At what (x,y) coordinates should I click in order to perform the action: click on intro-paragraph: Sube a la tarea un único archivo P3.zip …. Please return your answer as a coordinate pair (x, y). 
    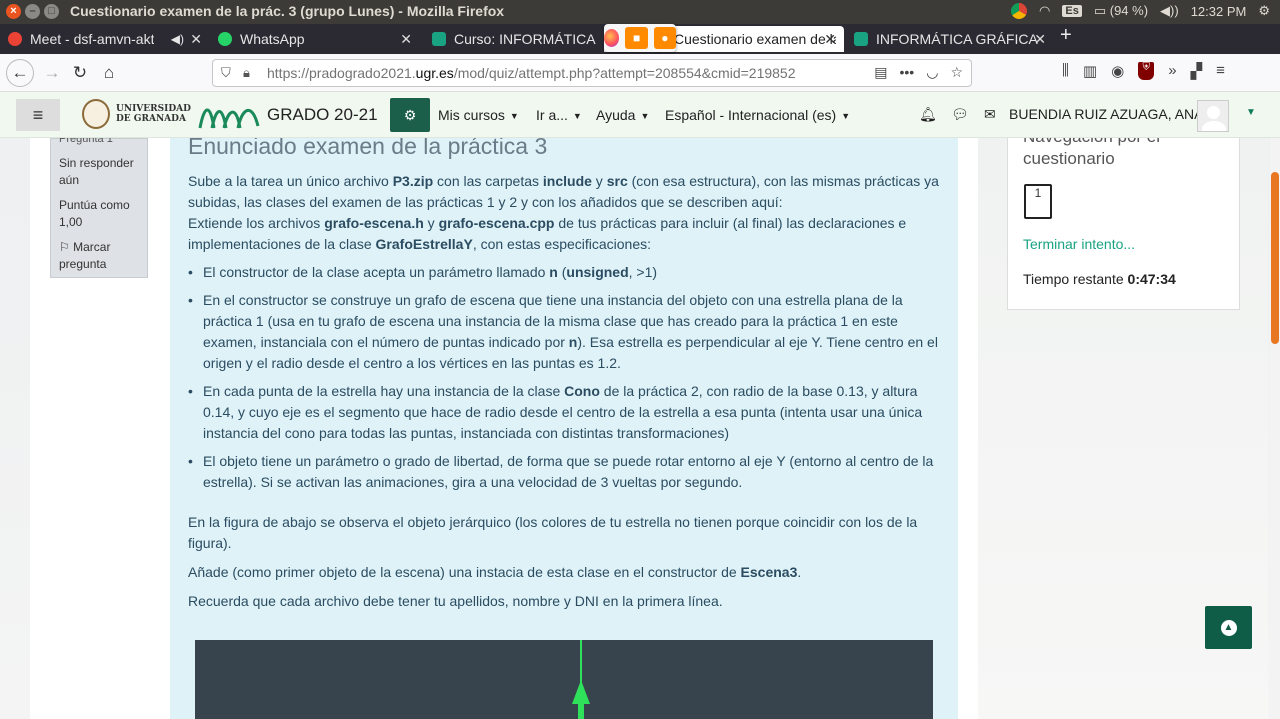
    Looking at the image, I should click on (563, 191).